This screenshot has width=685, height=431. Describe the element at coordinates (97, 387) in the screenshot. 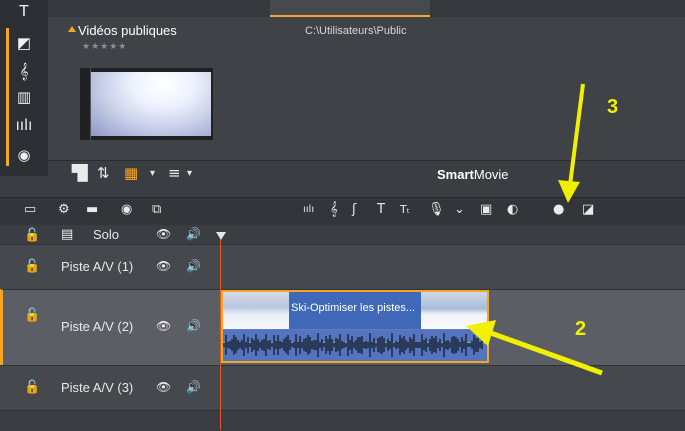

I see `track-label: Piste A/V (3)` at that location.